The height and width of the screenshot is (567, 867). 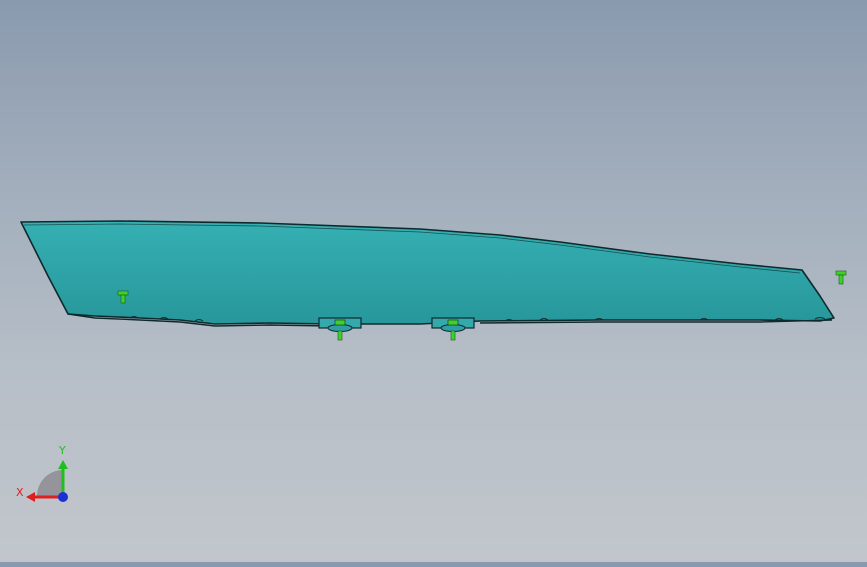 I want to click on triad-y-label: Y, so click(x=62, y=450).